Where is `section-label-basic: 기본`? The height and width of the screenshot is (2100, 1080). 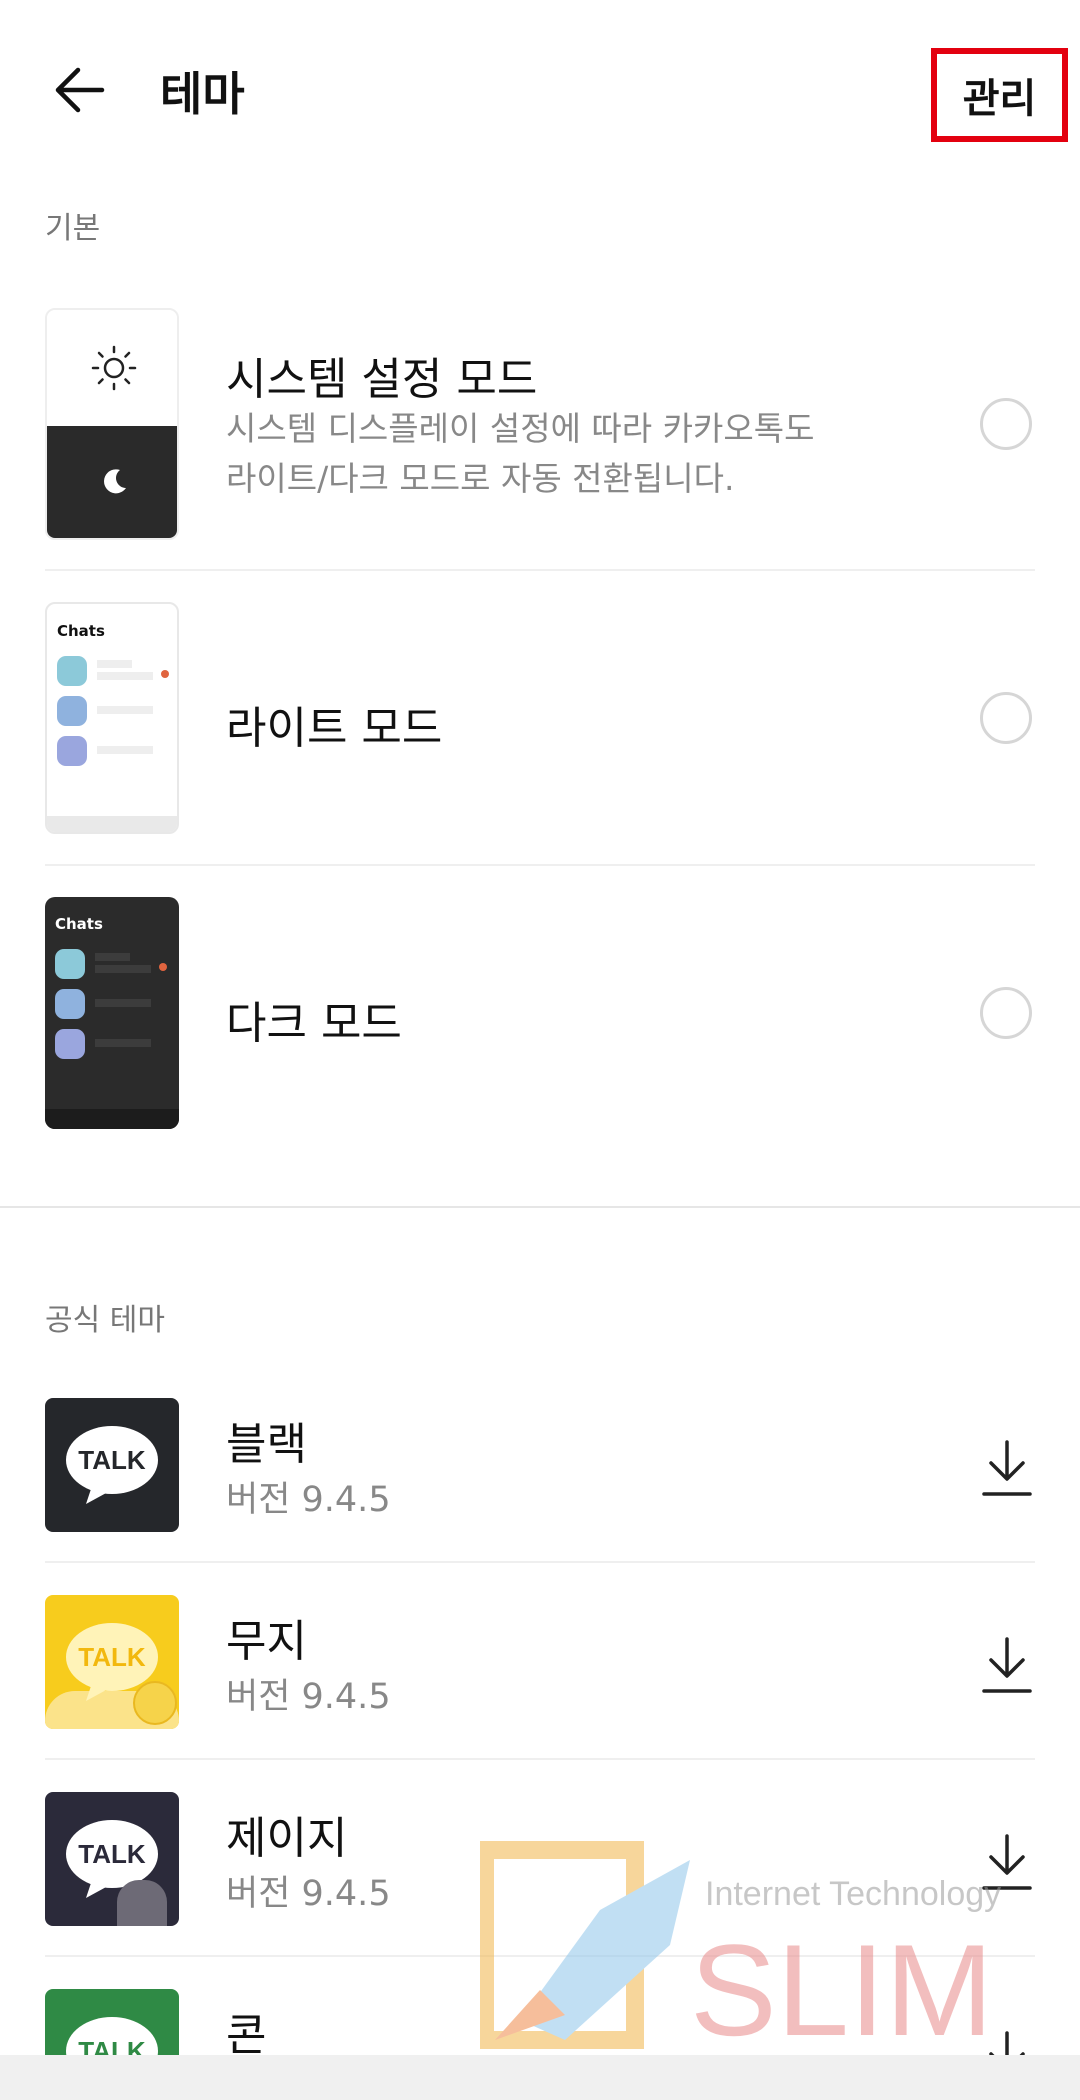
section-label-basic: 기본 is located at coordinates (73, 228).